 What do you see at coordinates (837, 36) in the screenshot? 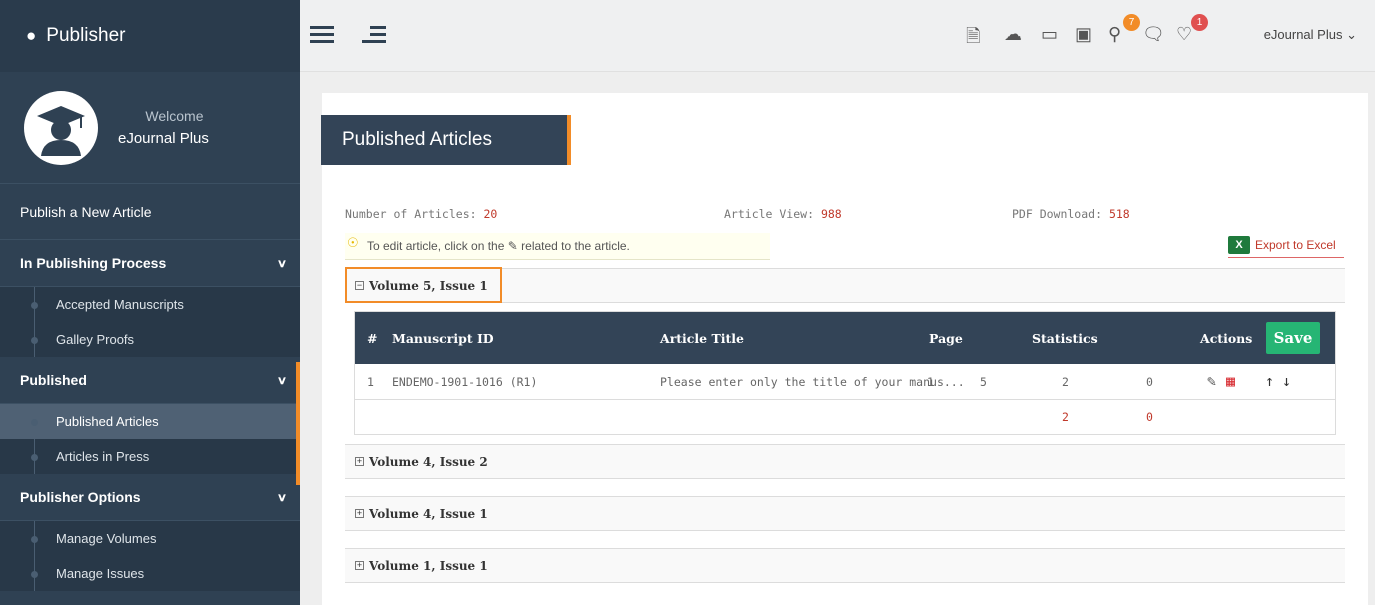
I see `top-bar: 🗎 ☁ ▭ ▣ ⚲ 7 🗨 ♡ 1 eJournal Plus ⌄` at bounding box center [837, 36].